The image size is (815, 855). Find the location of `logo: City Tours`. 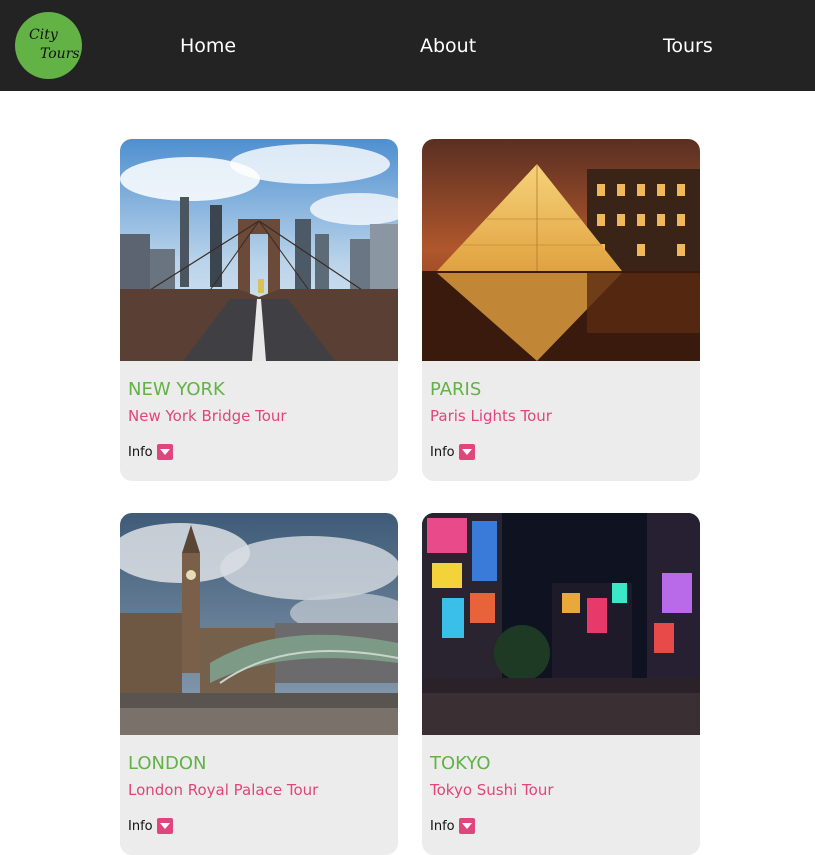

logo: City Tours is located at coordinates (48, 45).